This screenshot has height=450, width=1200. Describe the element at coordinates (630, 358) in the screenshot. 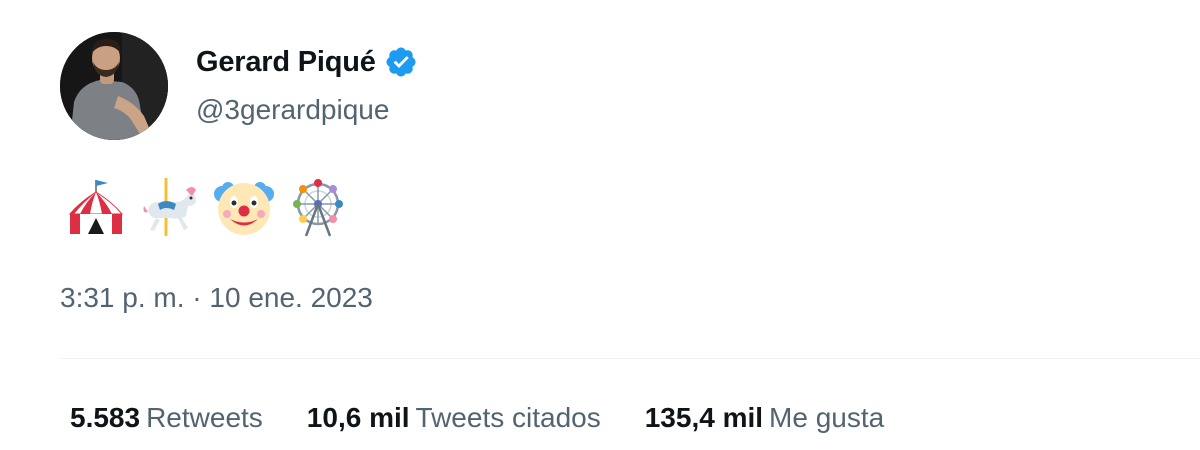

I see `divider` at that location.